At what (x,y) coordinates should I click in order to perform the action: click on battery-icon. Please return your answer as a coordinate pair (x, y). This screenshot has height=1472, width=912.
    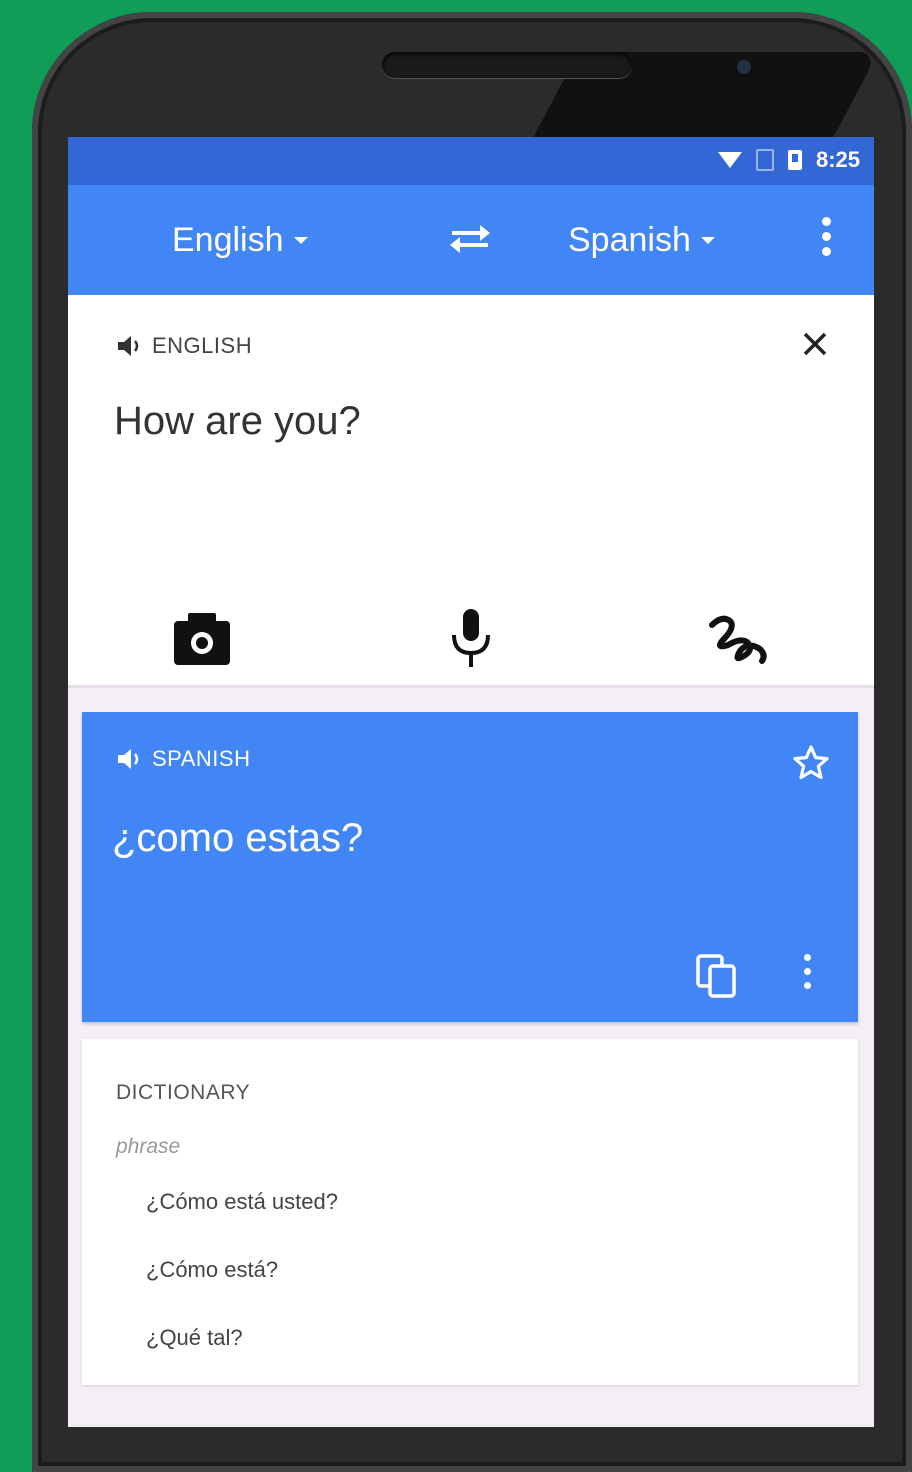
    Looking at the image, I should click on (794, 160).